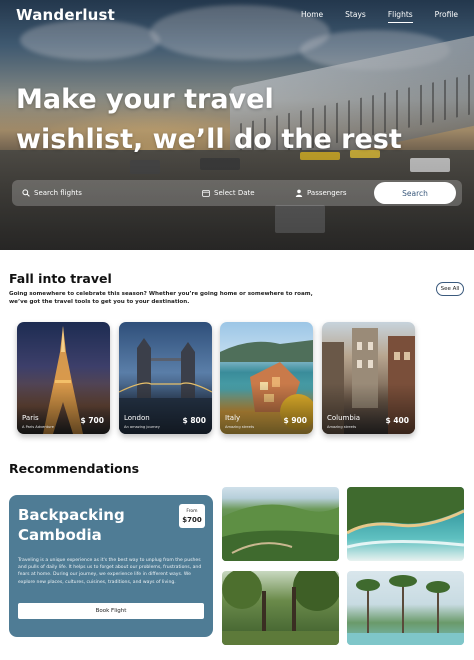 This screenshot has width=474, height=660. Describe the element at coordinates (405, 518) in the screenshot. I see `coastline-illustration` at that location.